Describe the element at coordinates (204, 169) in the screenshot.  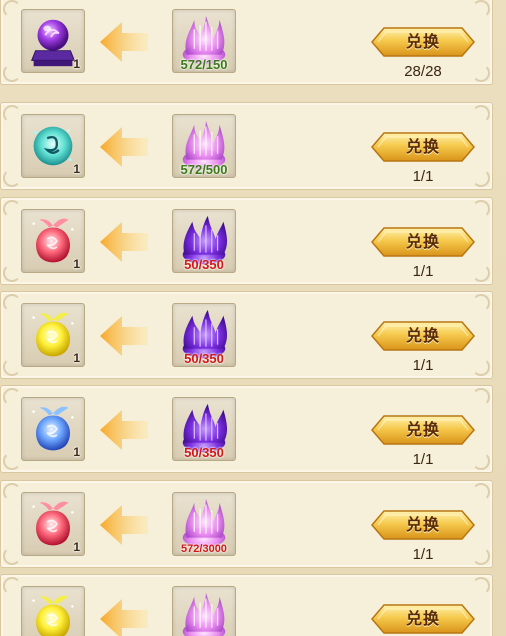
I see `owned-required-count: 572/500` at that location.